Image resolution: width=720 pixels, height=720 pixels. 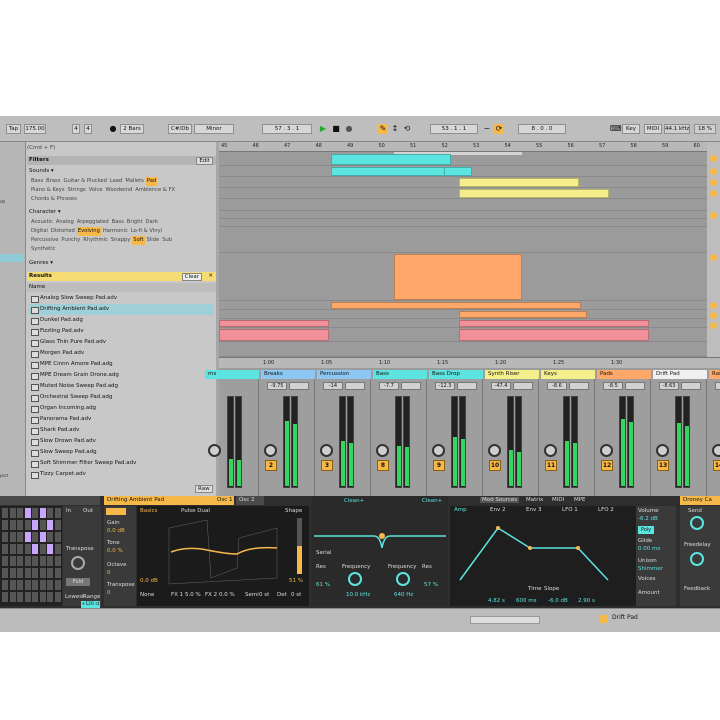 I want to click on release-value: 2.90 s, so click(x=586, y=601).